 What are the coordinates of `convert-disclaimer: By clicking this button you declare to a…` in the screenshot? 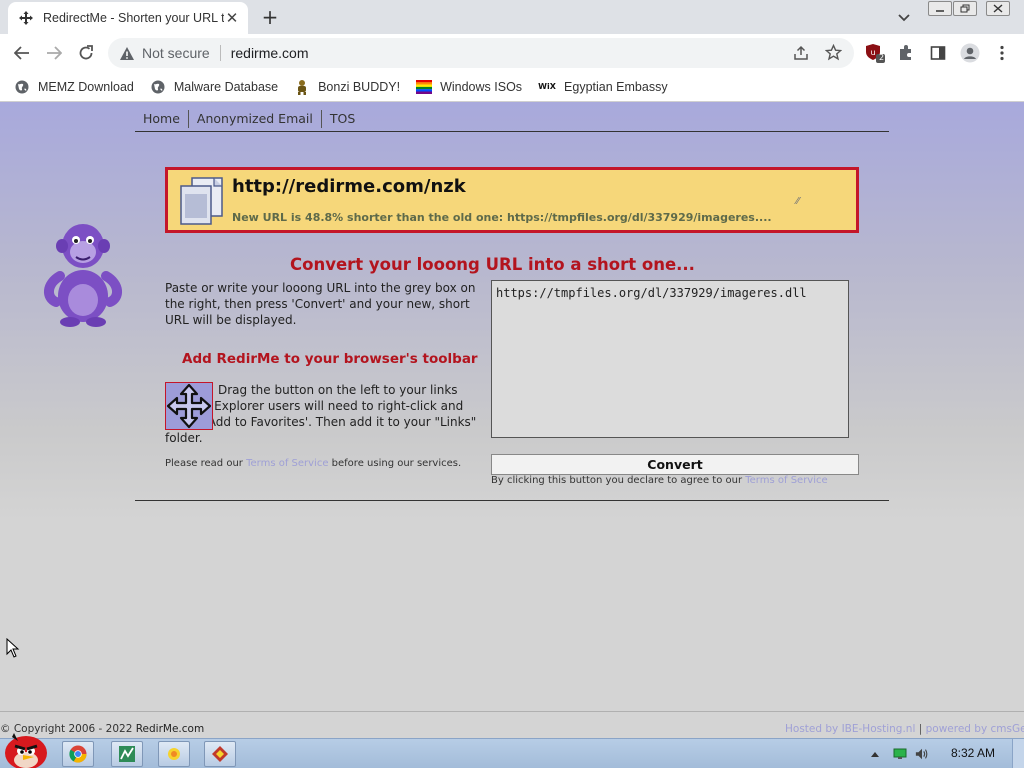 It's located at (659, 480).